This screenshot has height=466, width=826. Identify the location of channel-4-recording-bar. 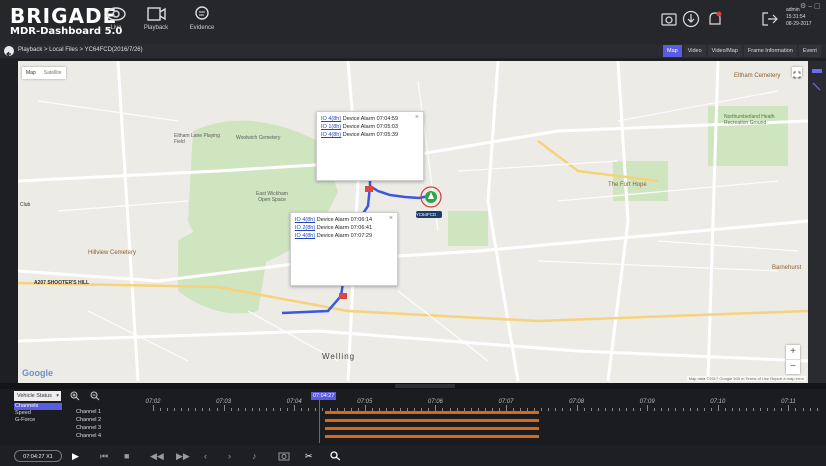
(432, 436).